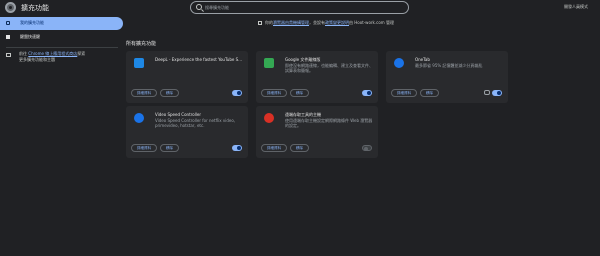 This screenshot has width=600, height=256. Describe the element at coordinates (269, 22) in the screenshot. I see `notice-prefix: 你的` at that location.